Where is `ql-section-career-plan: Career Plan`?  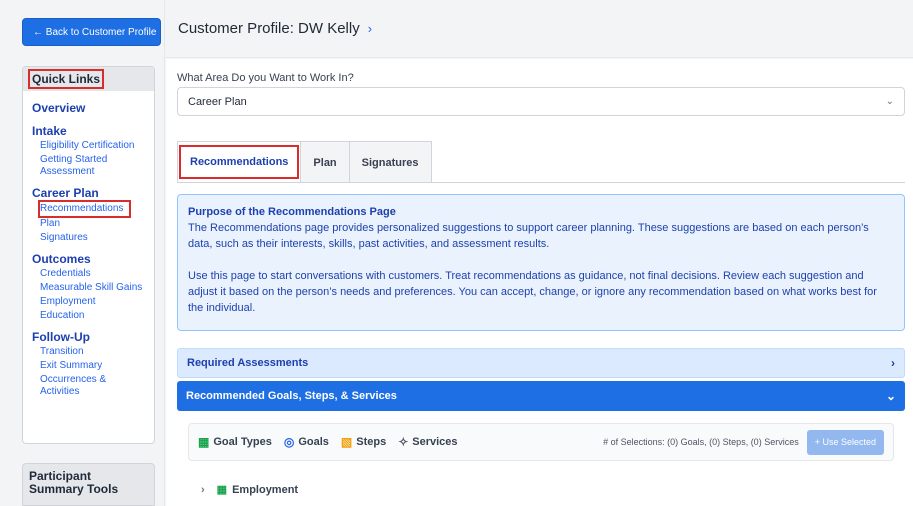 ql-section-career-plan: Career Plan is located at coordinates (93, 193).